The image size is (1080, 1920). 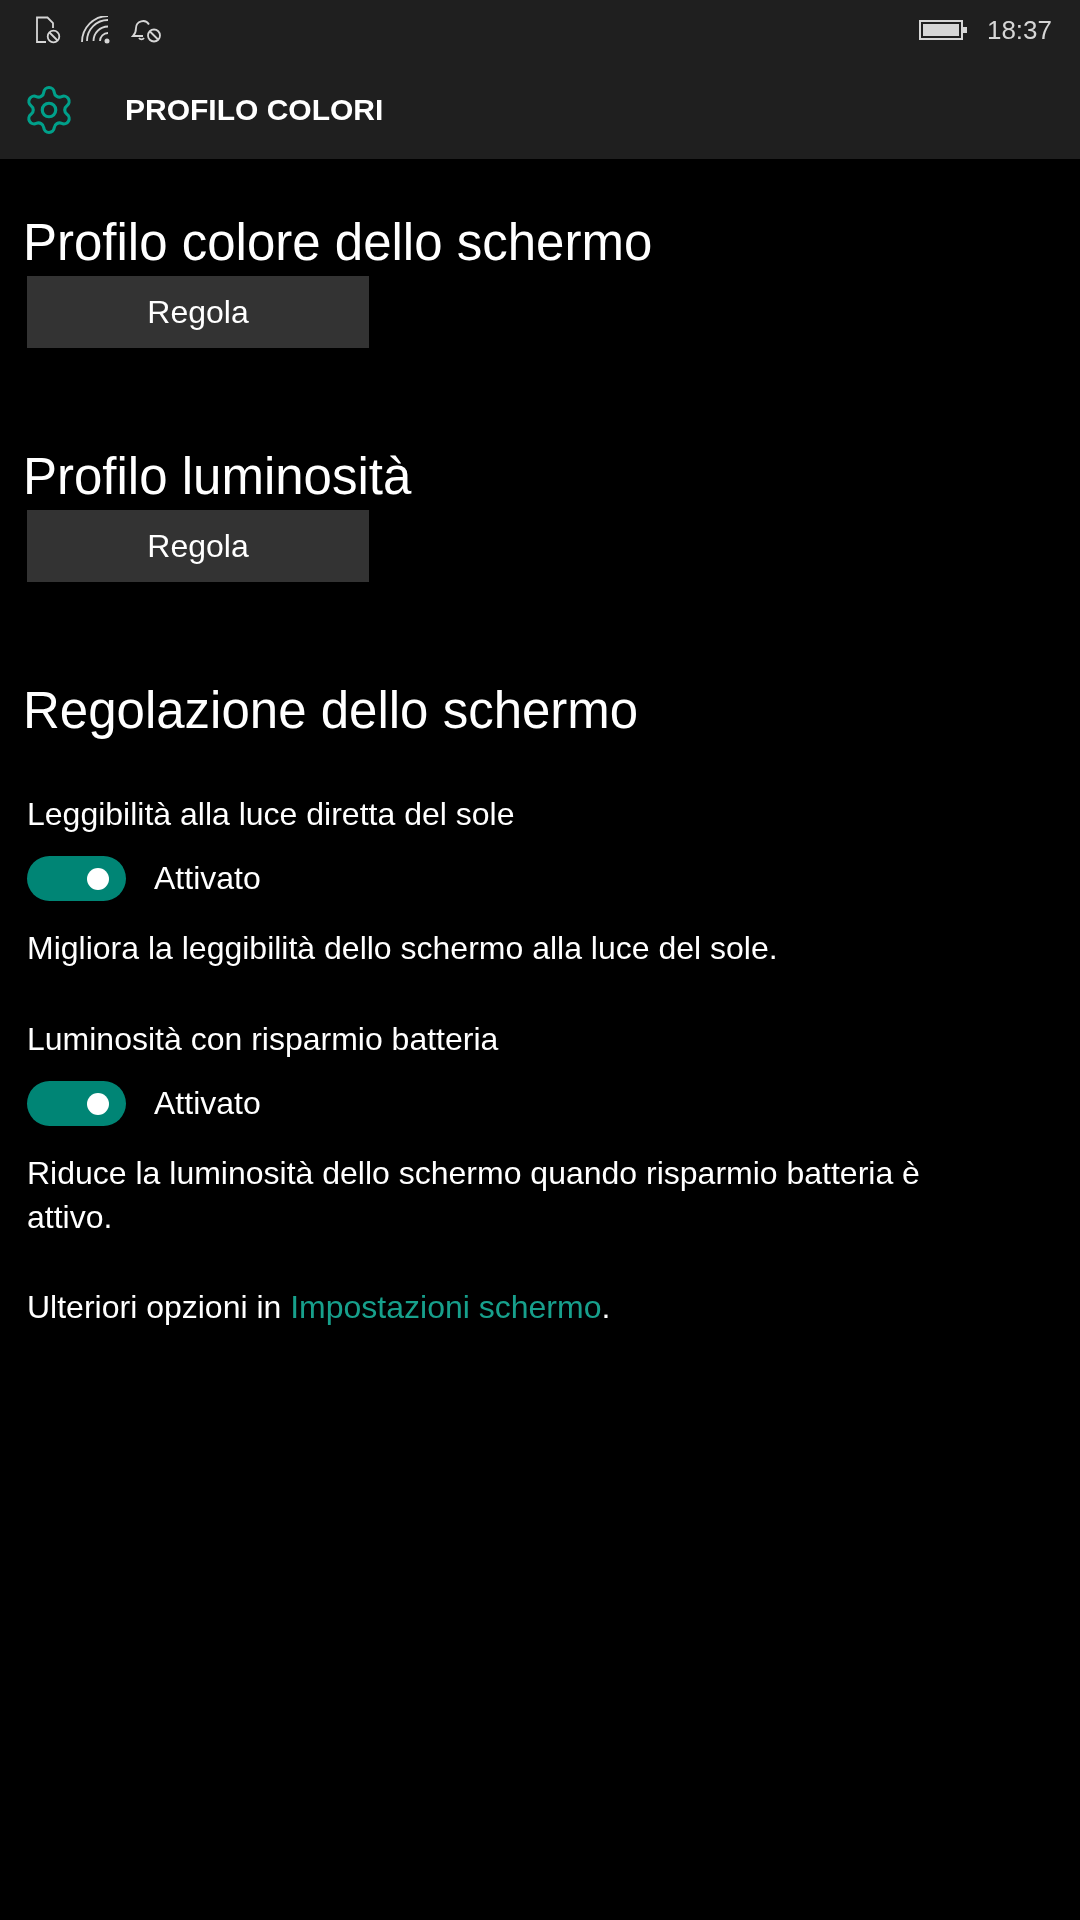 What do you see at coordinates (446, 1307) in the screenshot?
I see `display-settings-link: Impostazioni schermo` at bounding box center [446, 1307].